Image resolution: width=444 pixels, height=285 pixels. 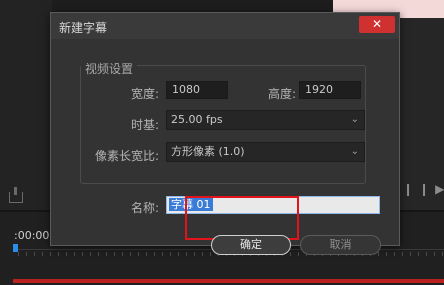 I want to click on transport-controls: ❙❙▶, so click(x=423, y=189).